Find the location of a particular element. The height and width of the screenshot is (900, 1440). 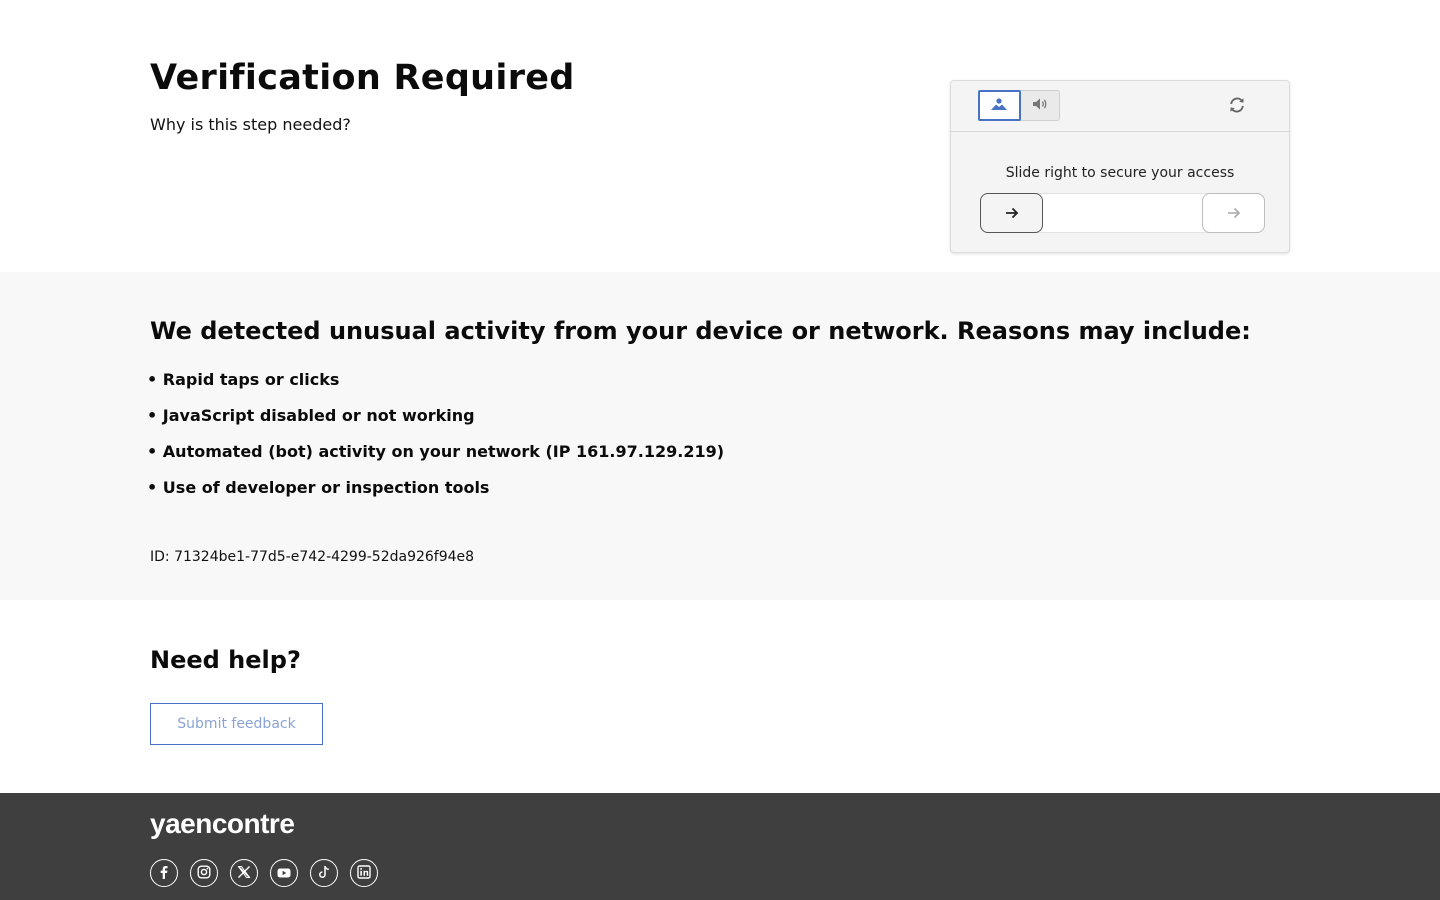

youtube-link is located at coordinates (284, 873).